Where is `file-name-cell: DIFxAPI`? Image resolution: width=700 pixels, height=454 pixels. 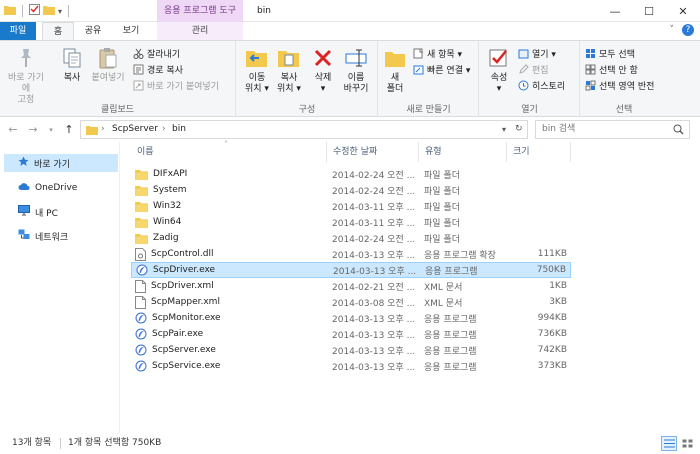 file-name-cell: DIFxAPI is located at coordinates (230, 174).